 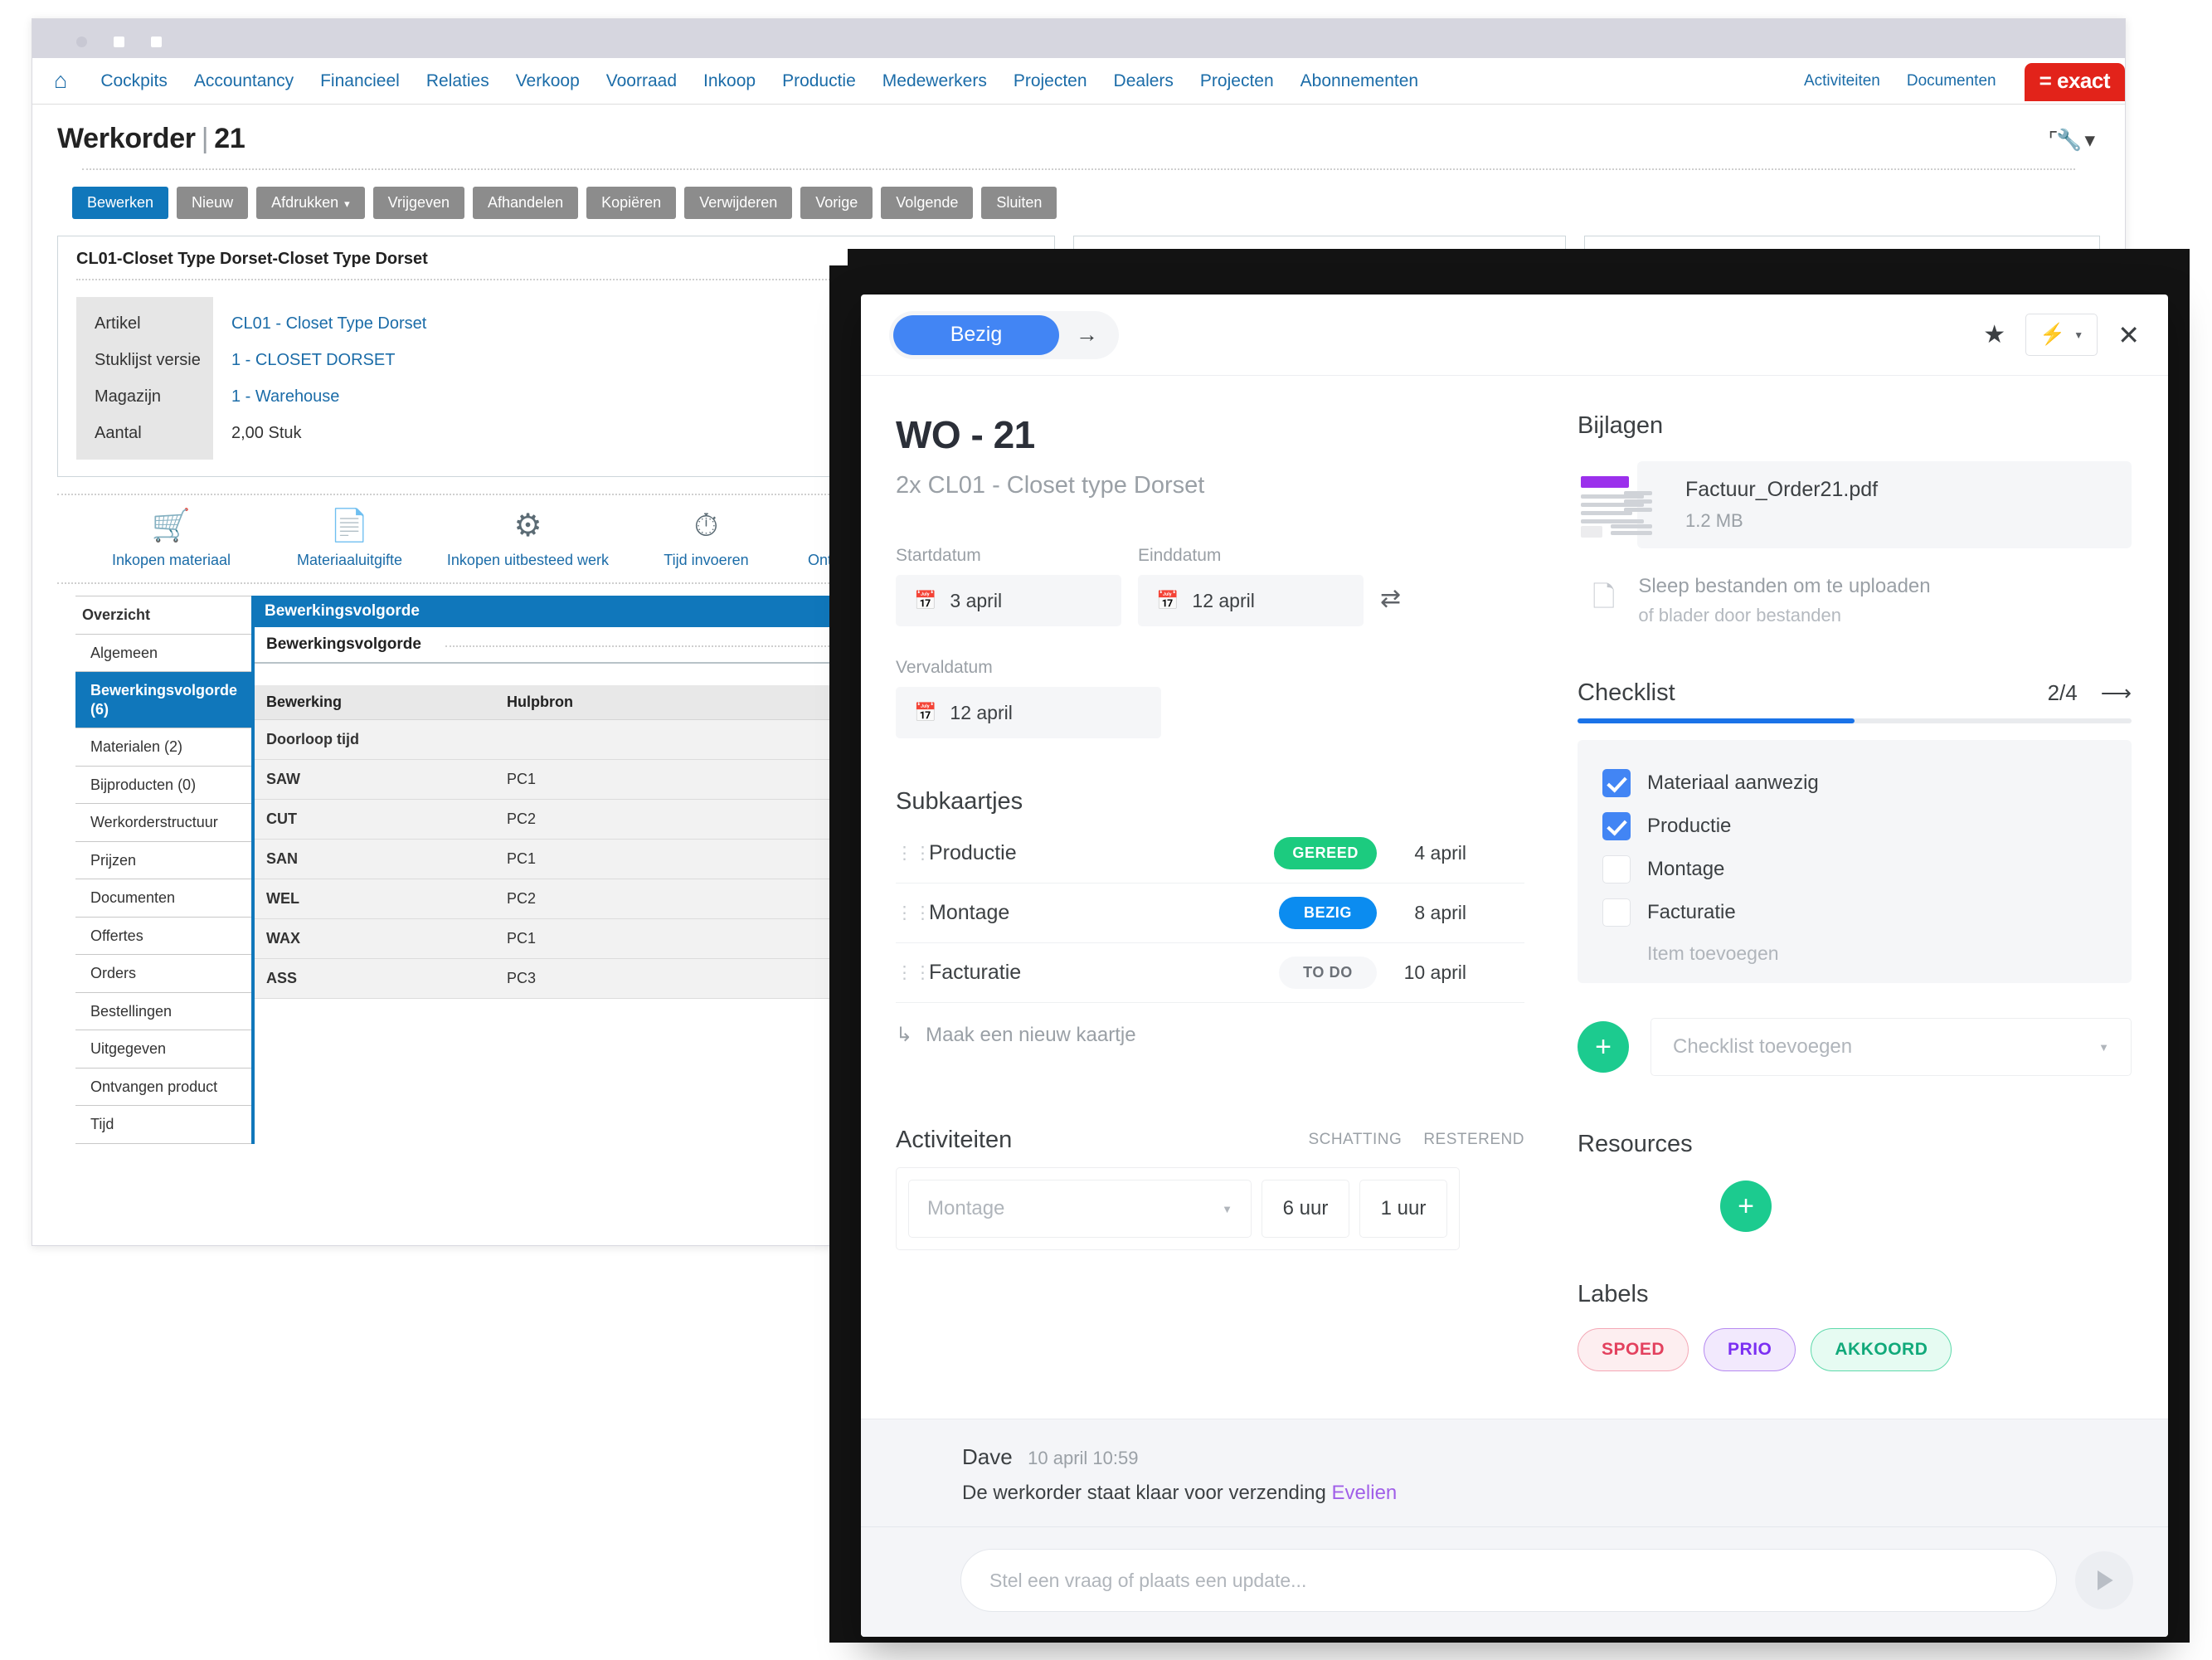 I want to click on field-value-magazijn: 1 - Warehouse, so click(x=328, y=396).